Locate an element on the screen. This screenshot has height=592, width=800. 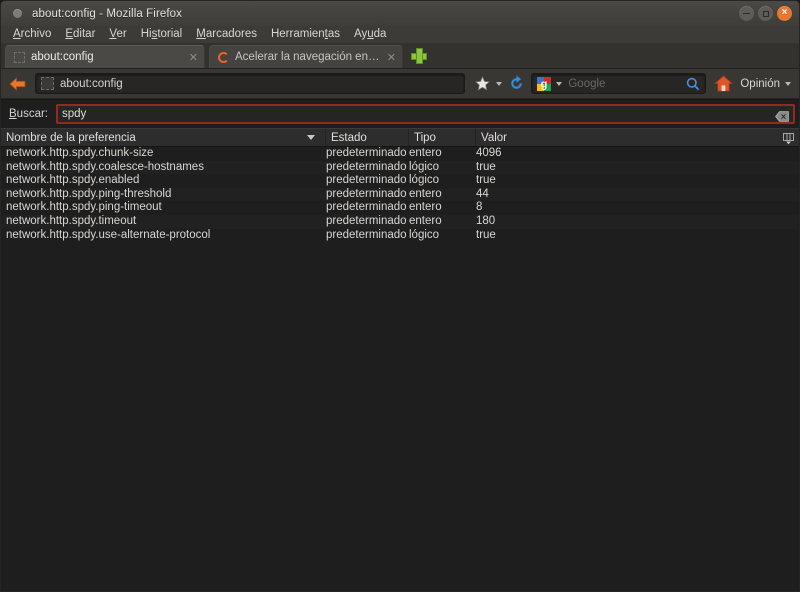
loading-spinner-icon is located at coordinates (223, 57).